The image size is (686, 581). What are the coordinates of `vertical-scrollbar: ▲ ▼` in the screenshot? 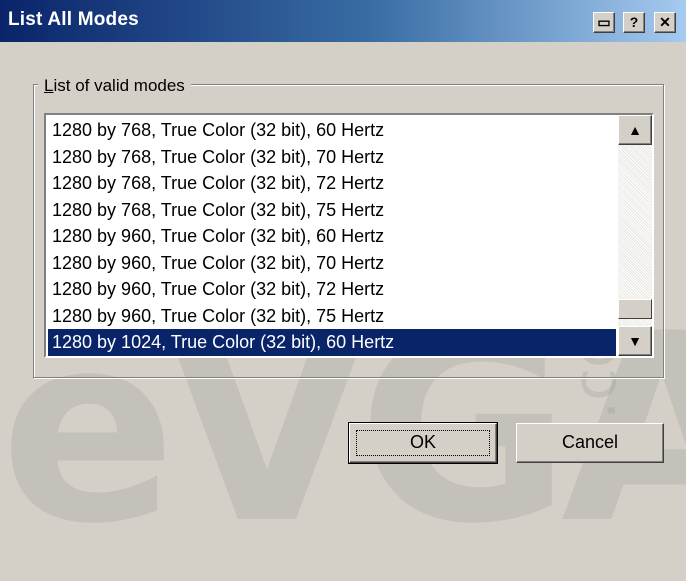 It's located at (635, 235).